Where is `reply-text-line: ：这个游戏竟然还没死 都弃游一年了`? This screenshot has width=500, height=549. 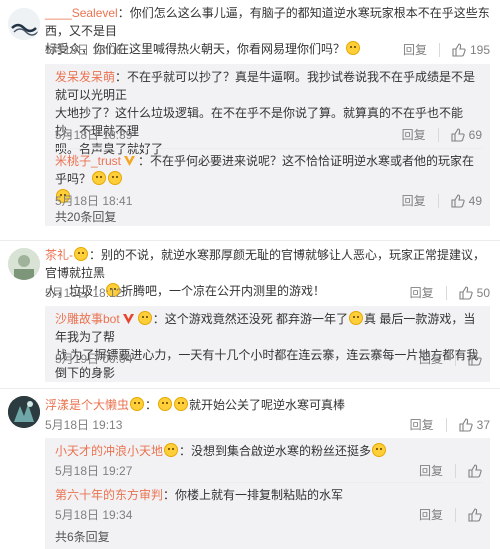 reply-text-line: ：这个游戏竟然还没死 都弃游一年了 is located at coordinates (250, 319).